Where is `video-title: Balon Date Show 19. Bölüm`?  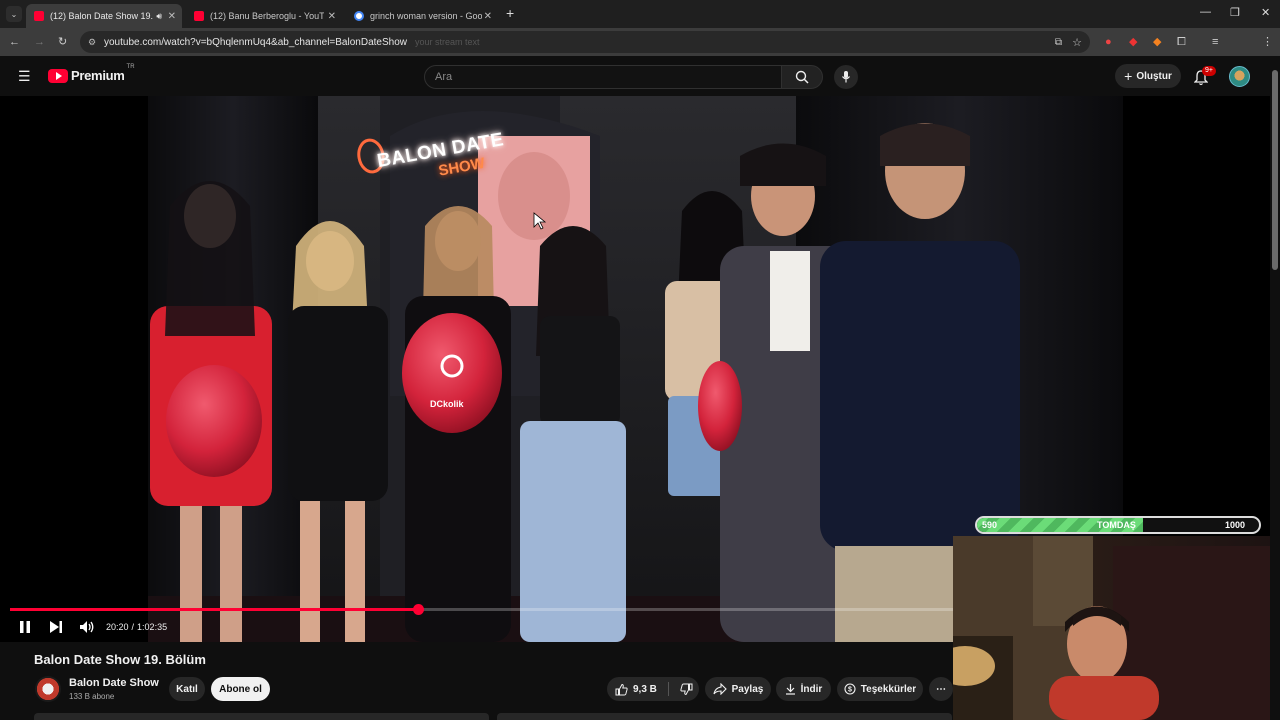
video-title: Balon Date Show 19. Bölüm is located at coordinates (120, 659).